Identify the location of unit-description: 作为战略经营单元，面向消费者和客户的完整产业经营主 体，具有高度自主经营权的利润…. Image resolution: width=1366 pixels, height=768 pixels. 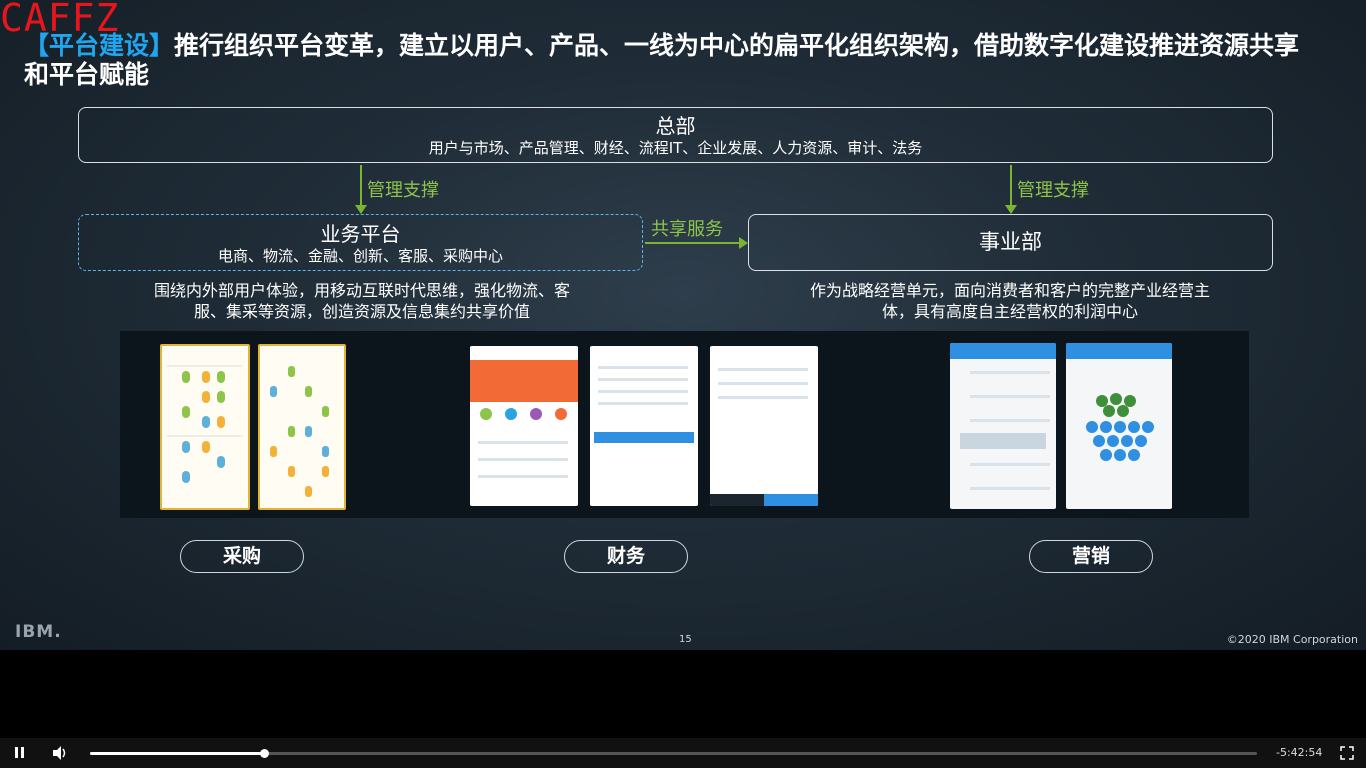
(1010, 301).